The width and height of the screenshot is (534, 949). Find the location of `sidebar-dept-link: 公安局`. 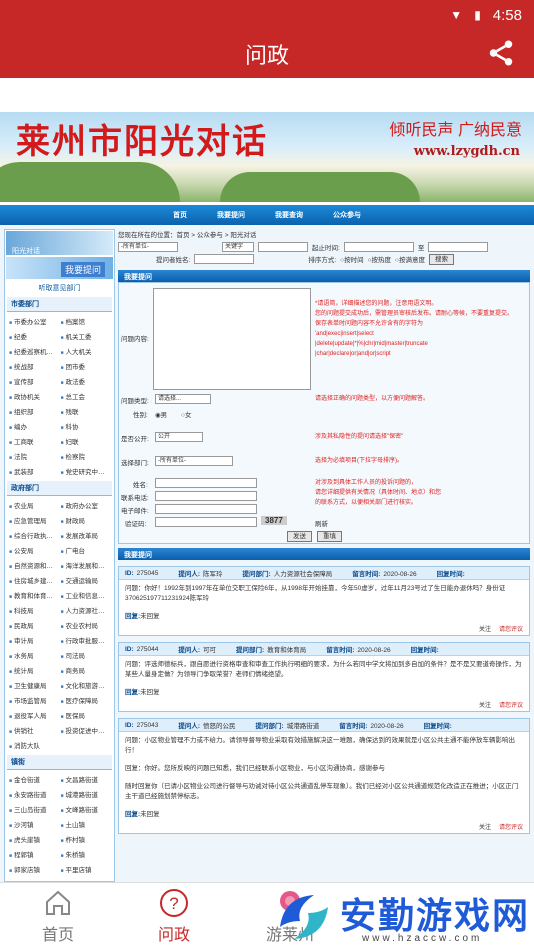

sidebar-dept-link: 公安局 is located at coordinates (34, 550).